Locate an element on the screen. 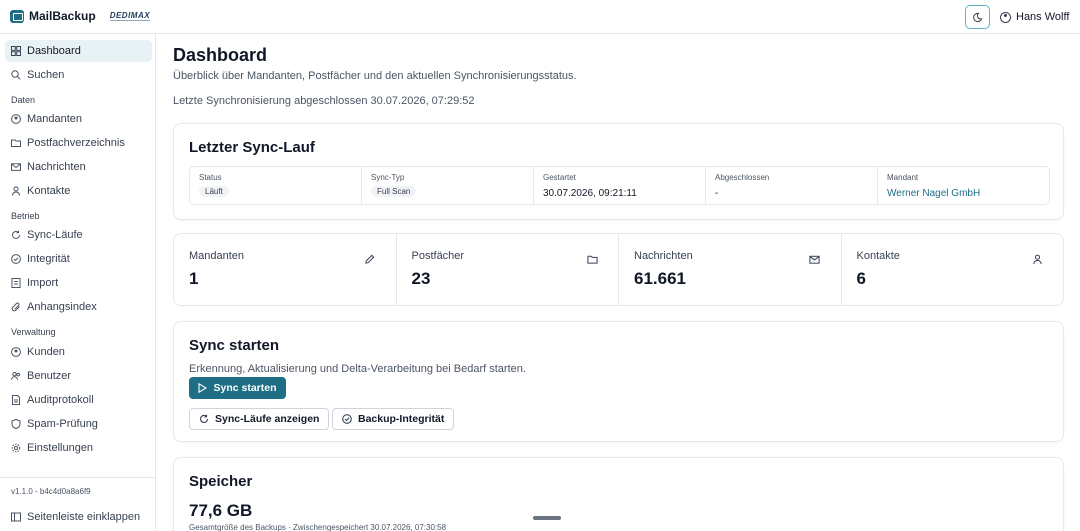  grid-icon is located at coordinates (16, 51).